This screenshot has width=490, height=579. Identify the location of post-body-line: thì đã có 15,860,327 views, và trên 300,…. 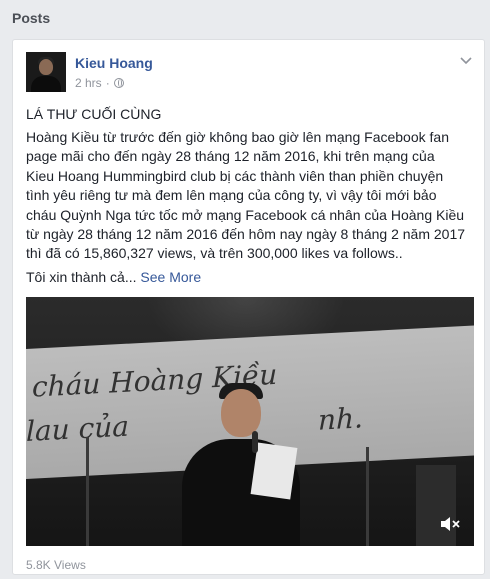
(214, 253).